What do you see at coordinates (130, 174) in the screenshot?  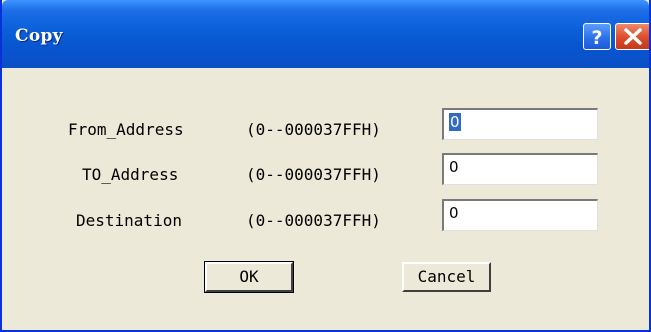 I see `to-address-label: TO_Address` at bounding box center [130, 174].